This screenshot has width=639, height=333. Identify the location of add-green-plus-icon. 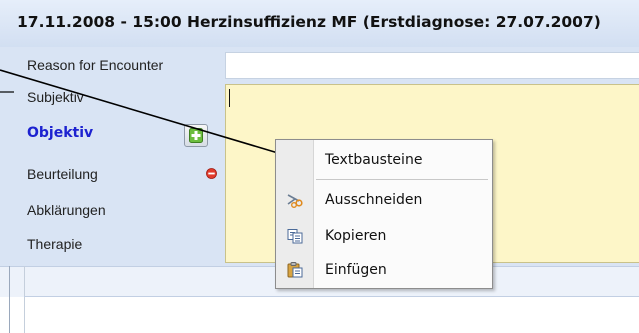
(196, 135).